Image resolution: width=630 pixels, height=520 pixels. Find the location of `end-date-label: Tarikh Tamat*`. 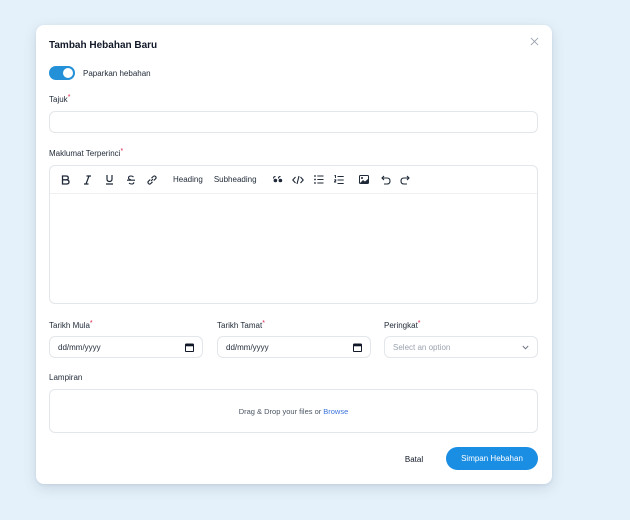

end-date-label: Tarikh Tamat* is located at coordinates (241, 325).